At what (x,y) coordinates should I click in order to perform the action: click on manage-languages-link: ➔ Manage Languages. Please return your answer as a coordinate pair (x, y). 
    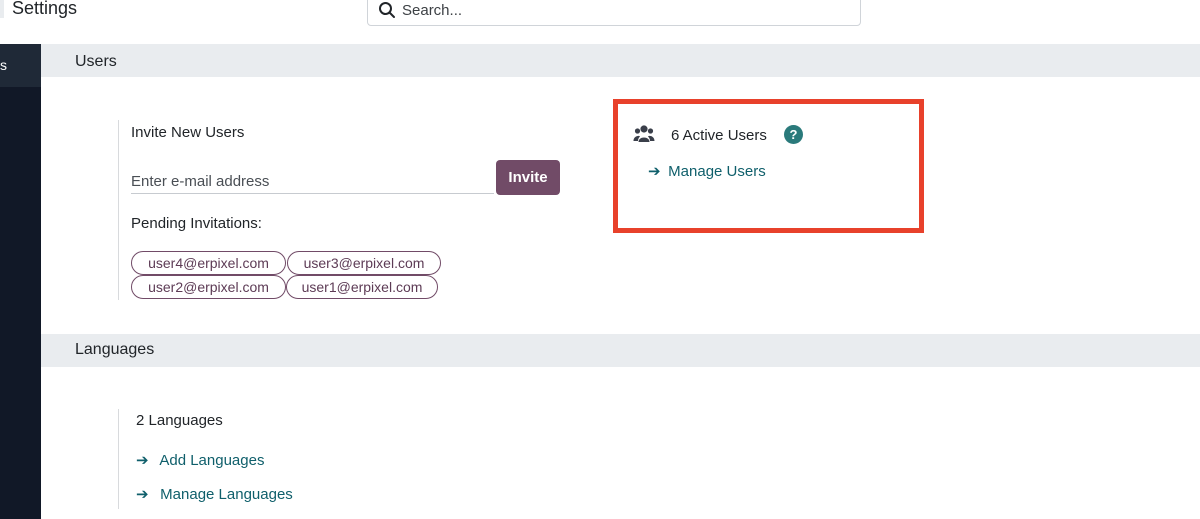
    Looking at the image, I should click on (214, 494).